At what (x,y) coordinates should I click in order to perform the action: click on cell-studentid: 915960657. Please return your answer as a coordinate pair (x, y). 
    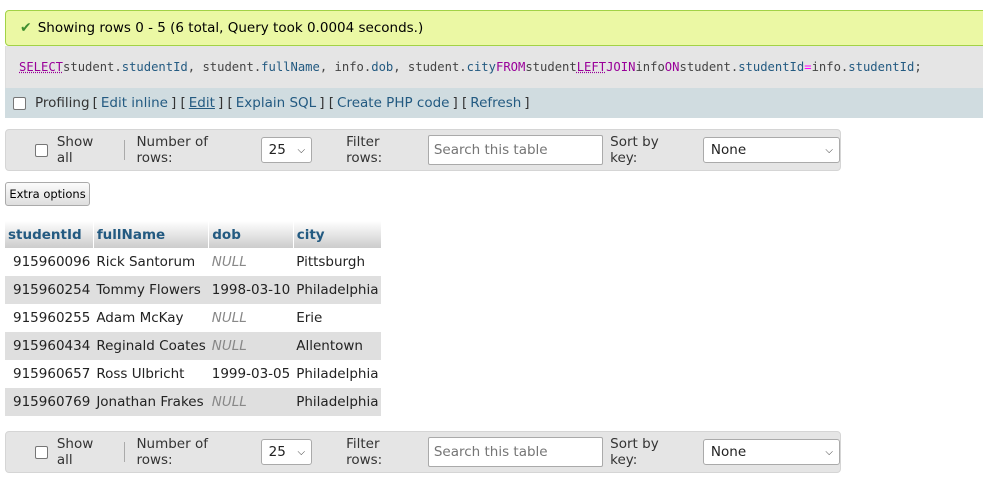
    Looking at the image, I should click on (49, 374).